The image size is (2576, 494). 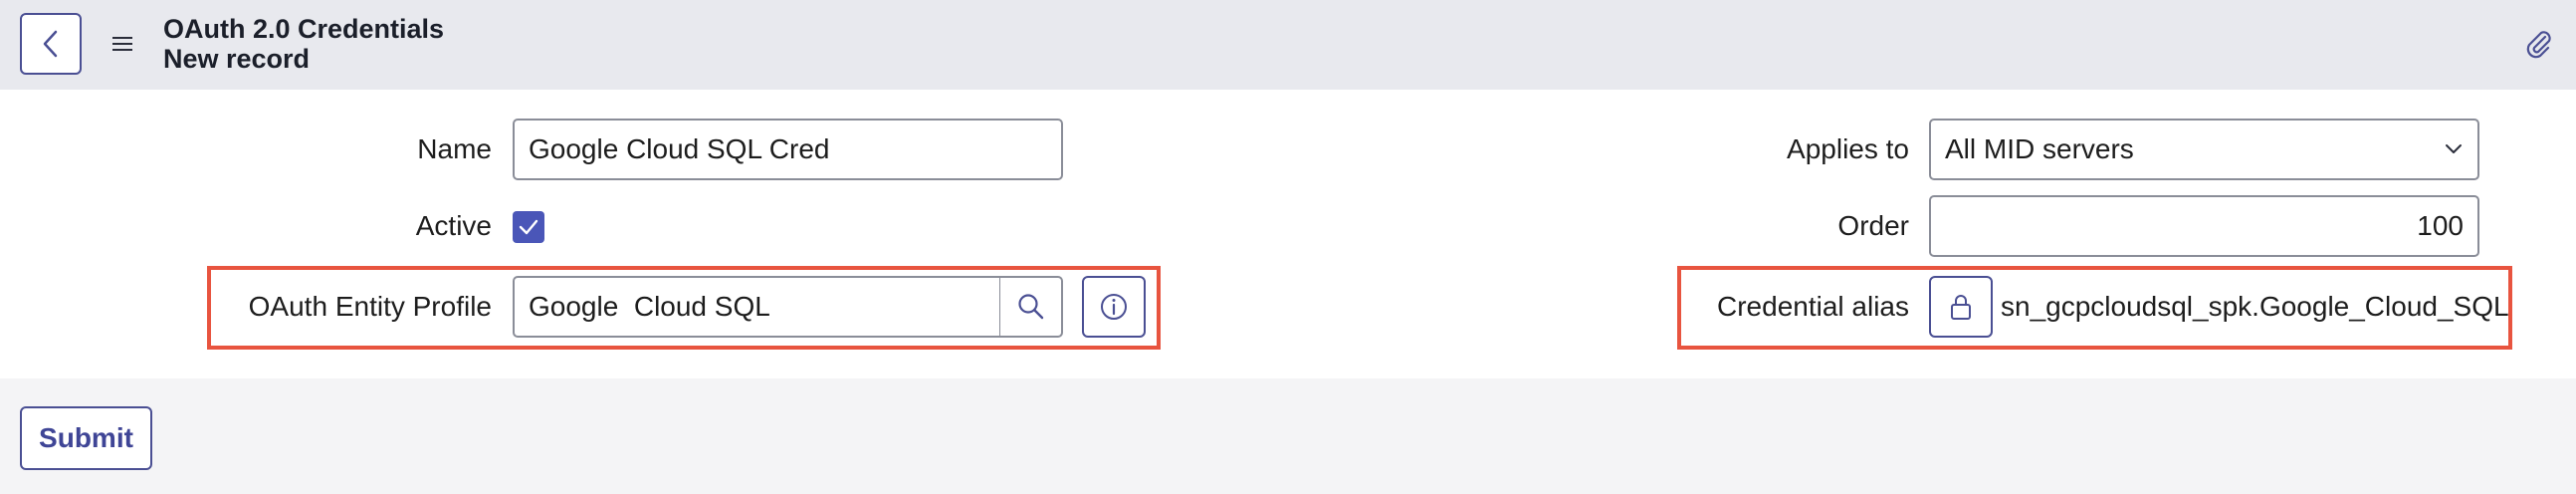 What do you see at coordinates (679, 148) in the screenshot?
I see `name-input-value: Google Cloud SQL Cred` at bounding box center [679, 148].